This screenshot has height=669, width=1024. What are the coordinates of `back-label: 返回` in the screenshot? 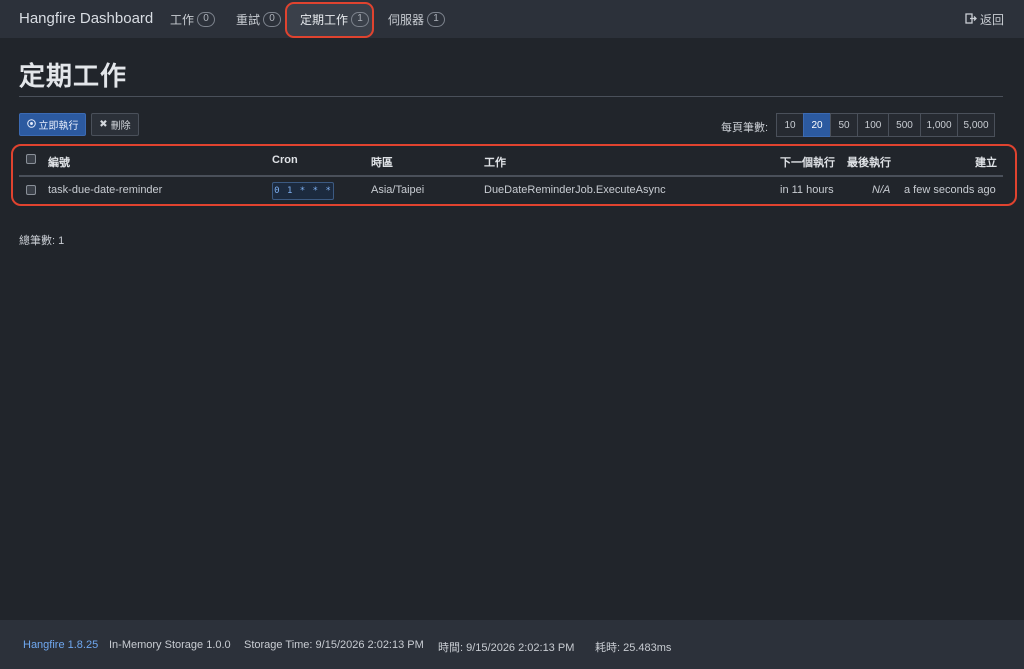 It's located at (991, 20).